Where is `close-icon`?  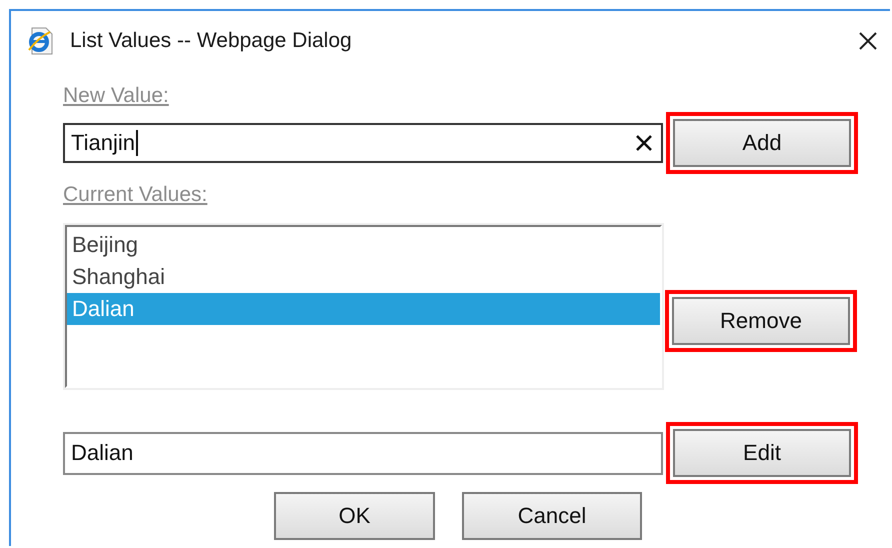 close-icon is located at coordinates (868, 41).